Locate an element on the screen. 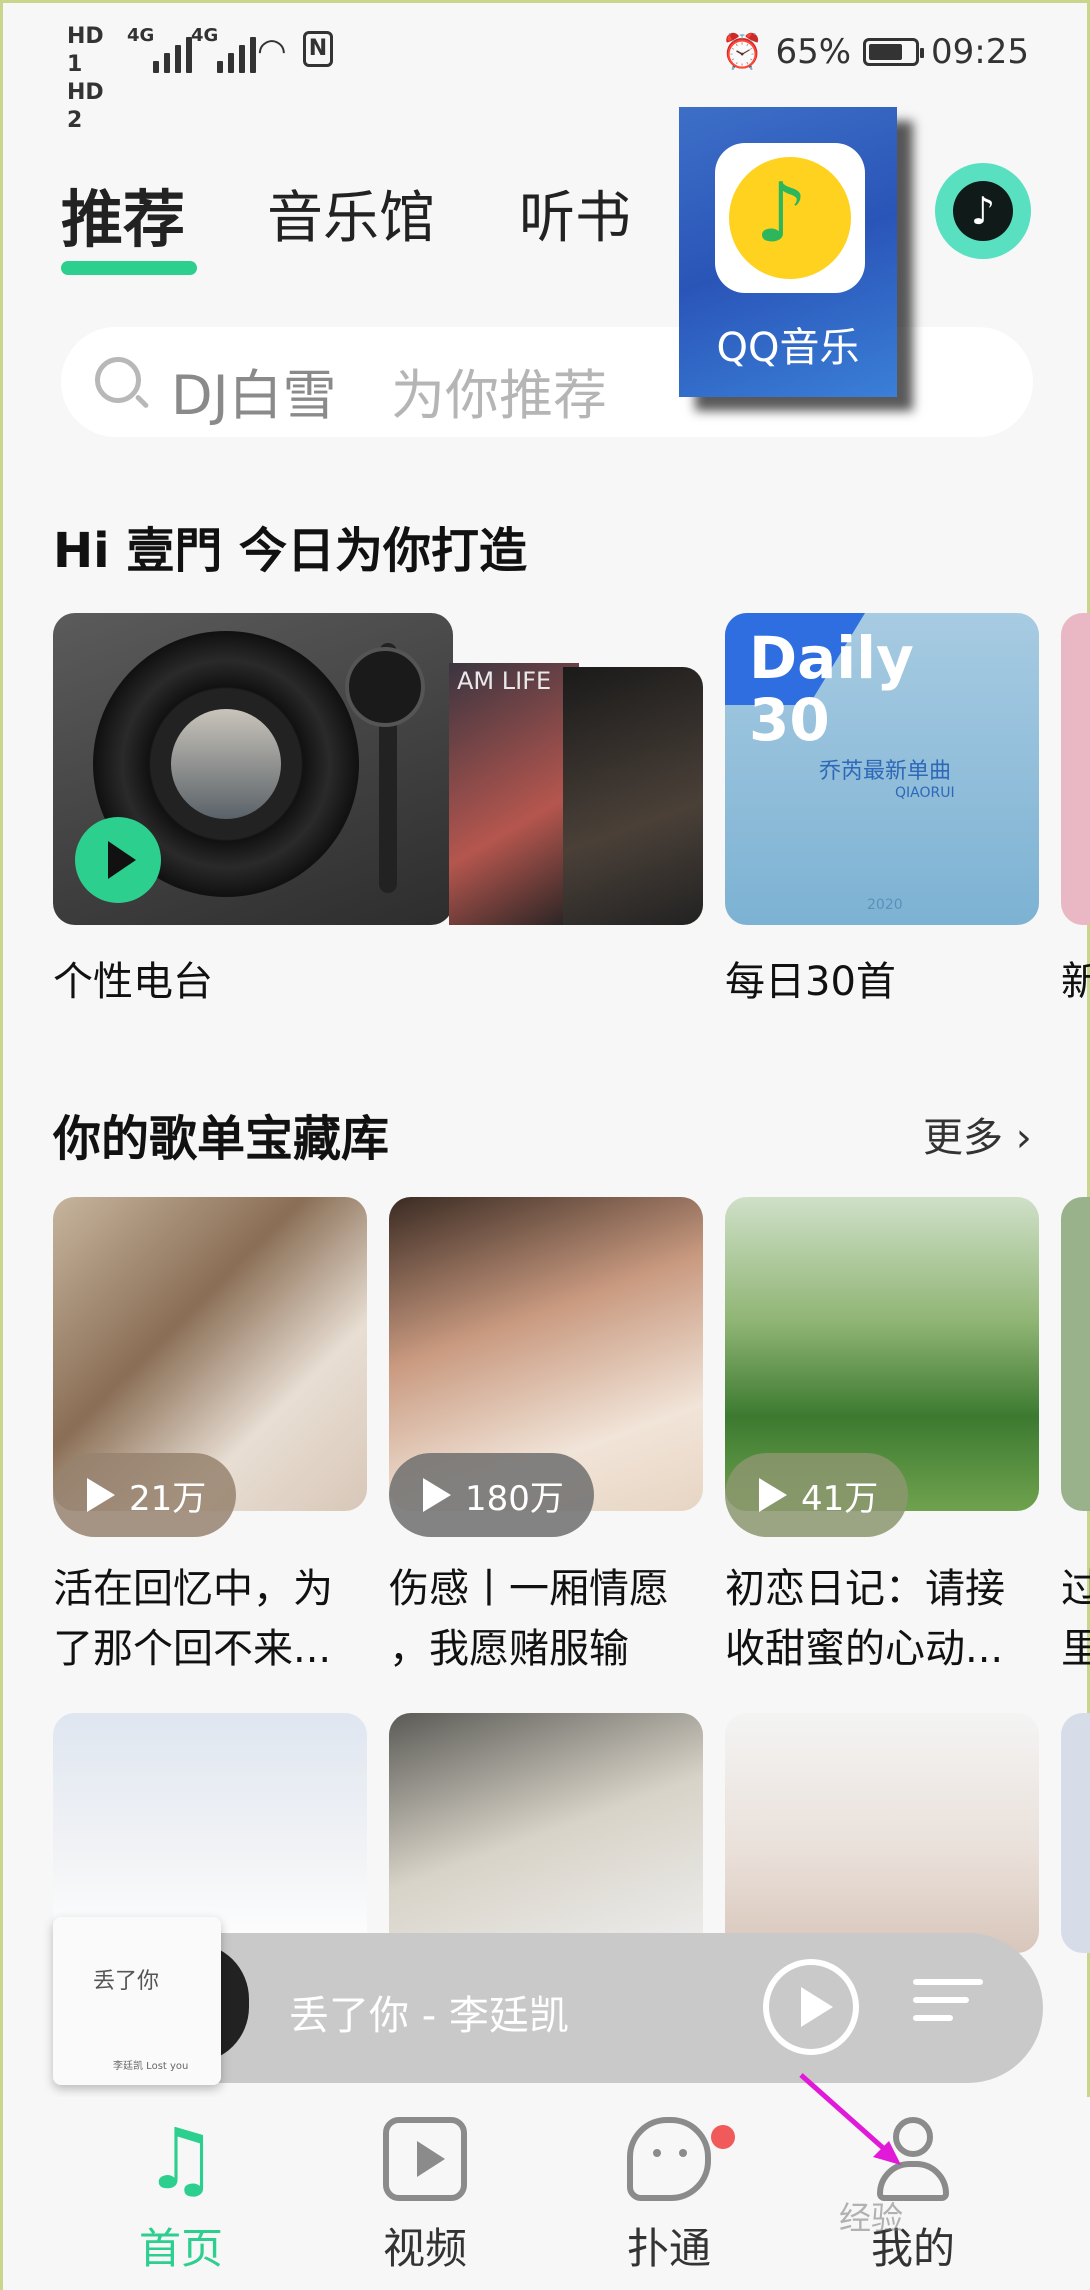 The image size is (1090, 2290). search-placeholder: DJ白雪 is located at coordinates (254, 395).